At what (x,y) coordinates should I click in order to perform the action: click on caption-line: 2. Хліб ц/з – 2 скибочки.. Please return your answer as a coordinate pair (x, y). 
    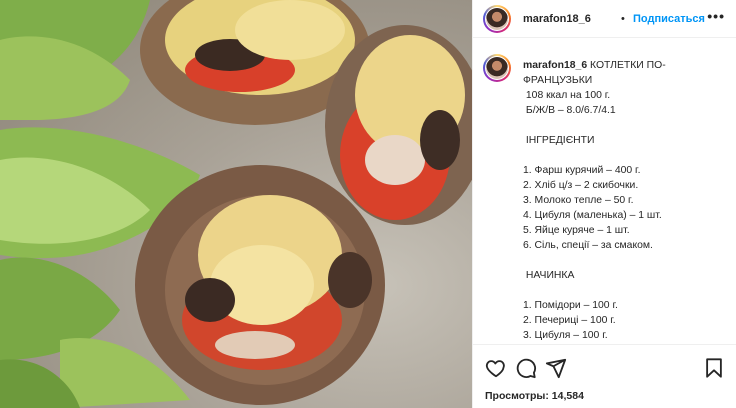
    Looking at the image, I should click on (581, 185).